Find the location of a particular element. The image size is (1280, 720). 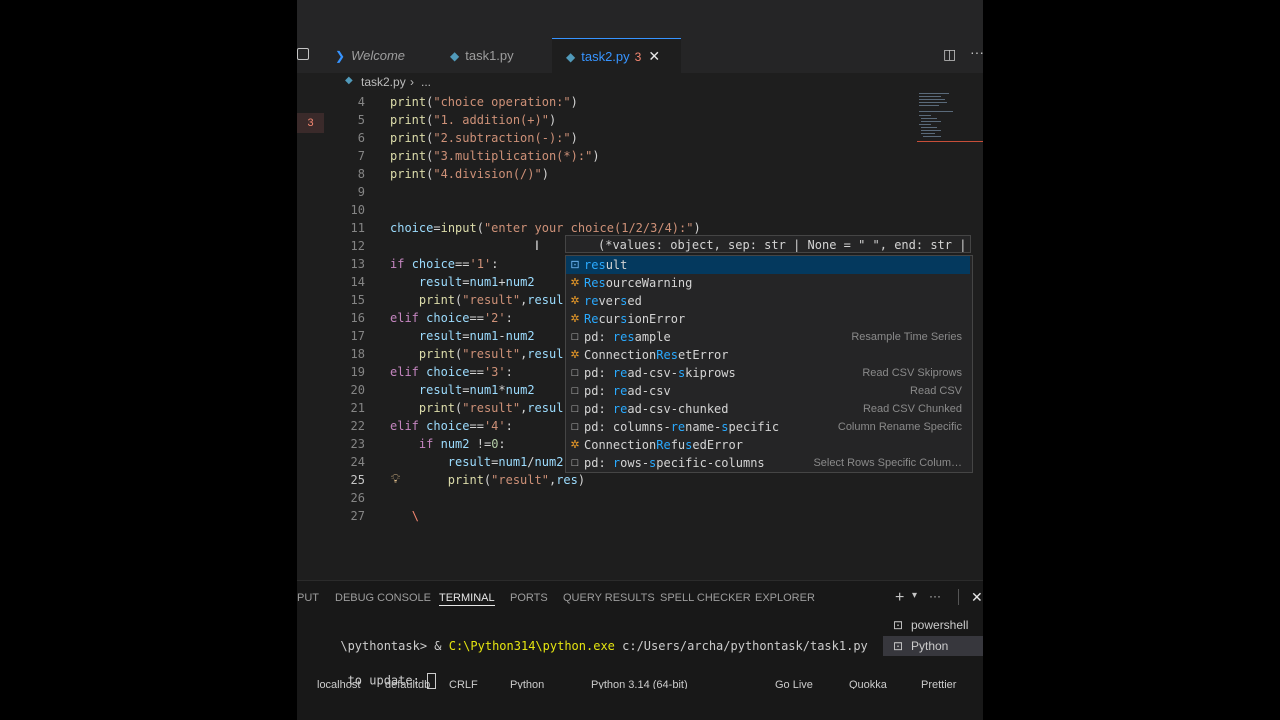

code-text: print("1. addition(+)") is located at coordinates (473, 120).